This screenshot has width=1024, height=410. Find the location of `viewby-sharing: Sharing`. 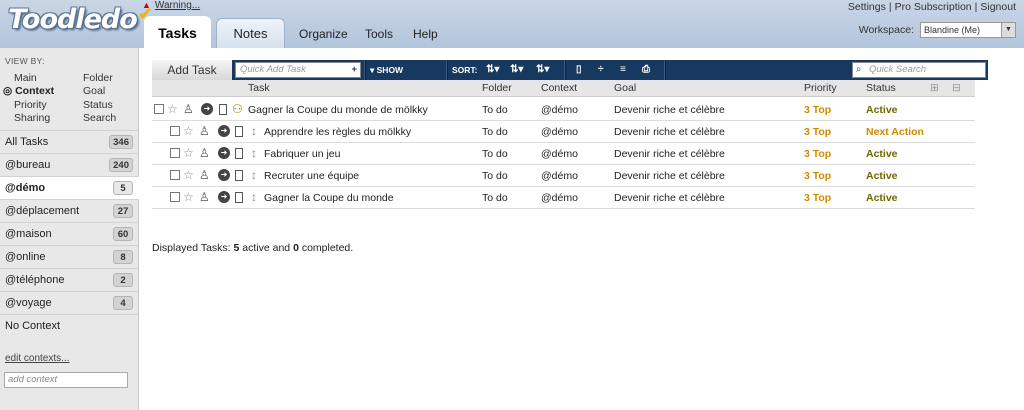

viewby-sharing: Sharing is located at coordinates (32, 118).